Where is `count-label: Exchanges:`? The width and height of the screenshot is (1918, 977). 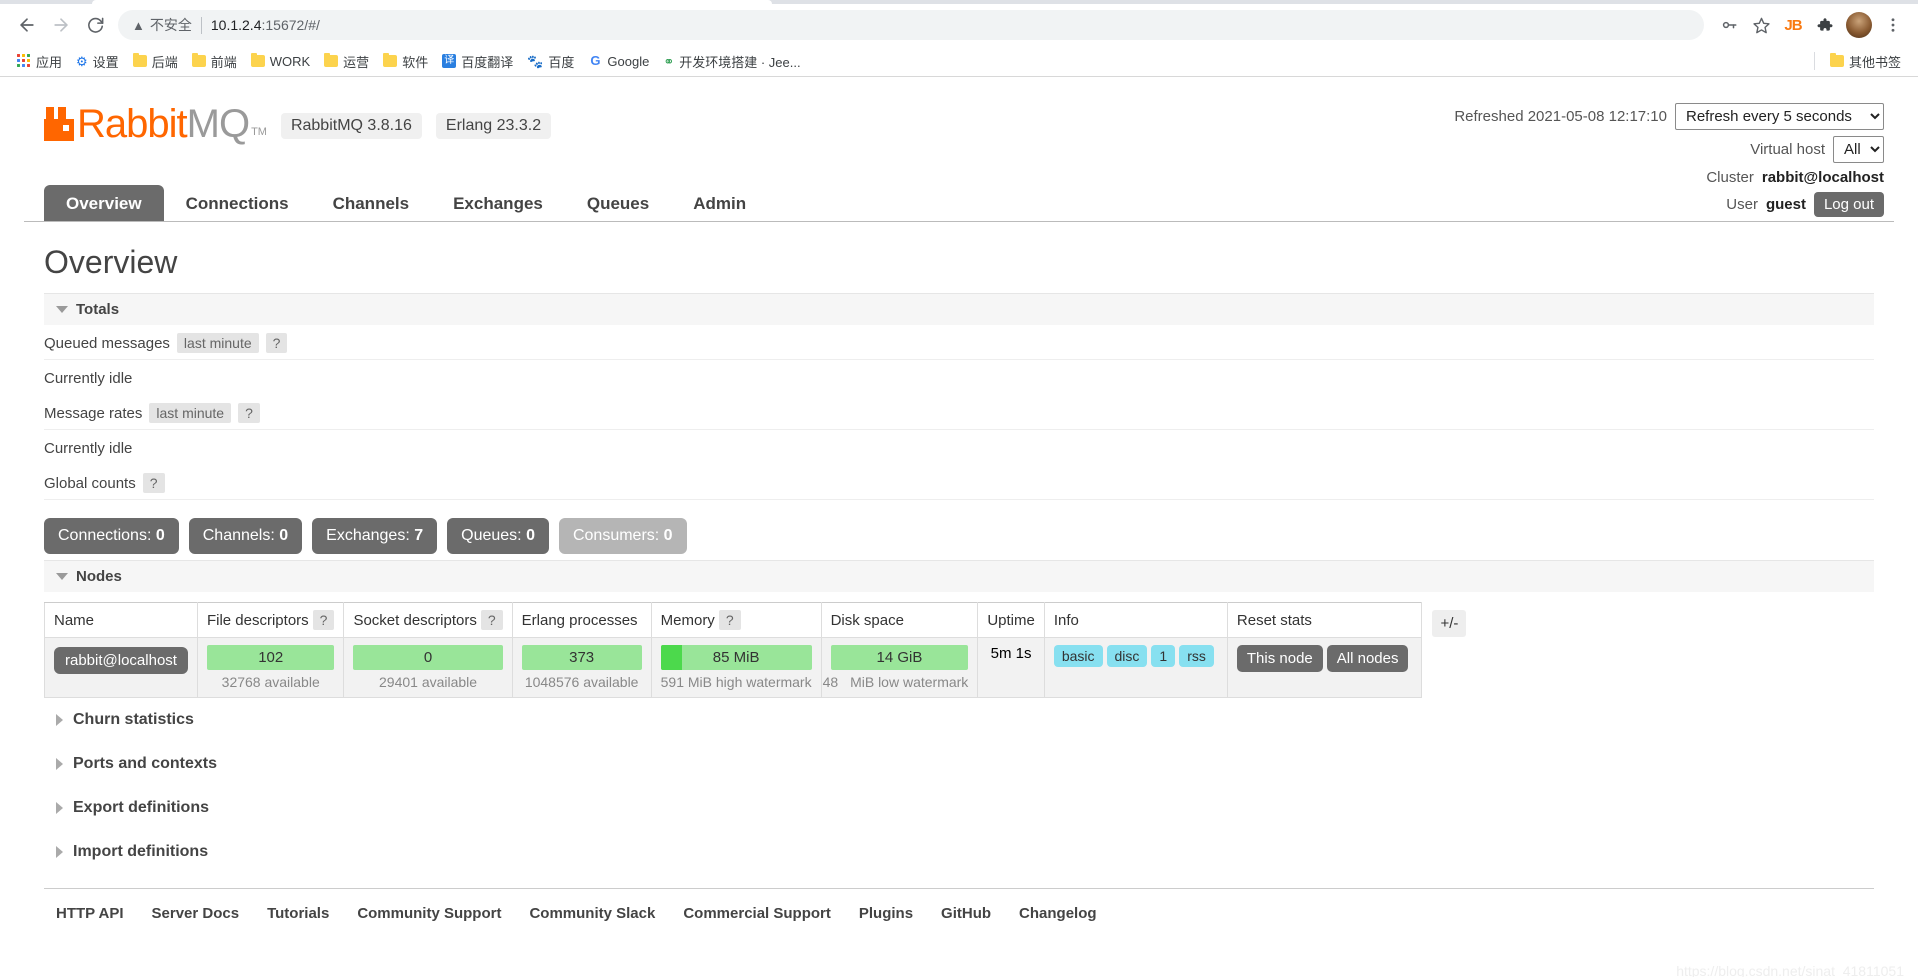
count-label: Exchanges: is located at coordinates (370, 535).